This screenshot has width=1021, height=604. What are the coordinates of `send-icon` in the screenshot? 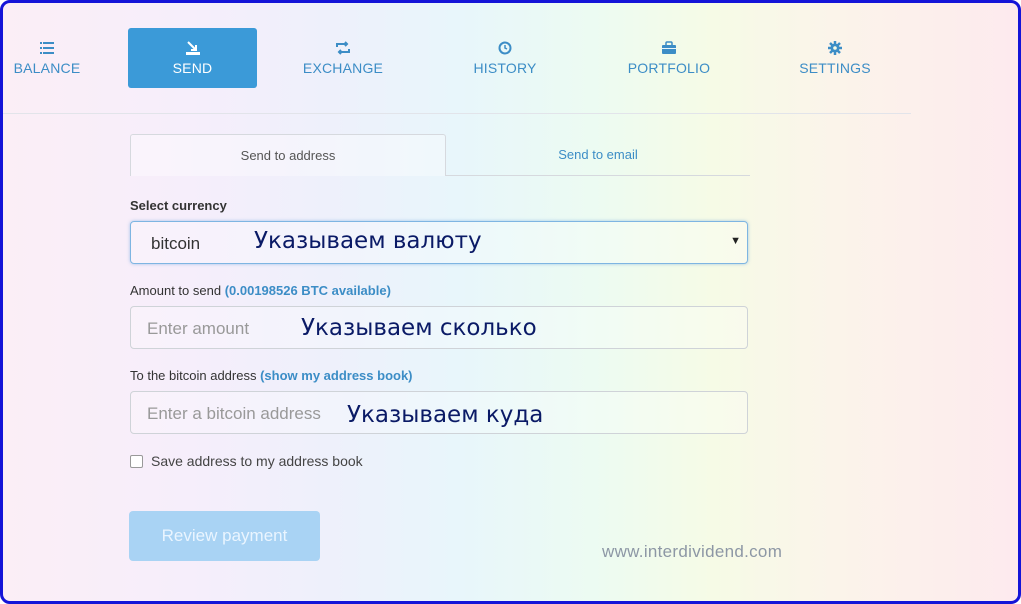 It's located at (192, 47).